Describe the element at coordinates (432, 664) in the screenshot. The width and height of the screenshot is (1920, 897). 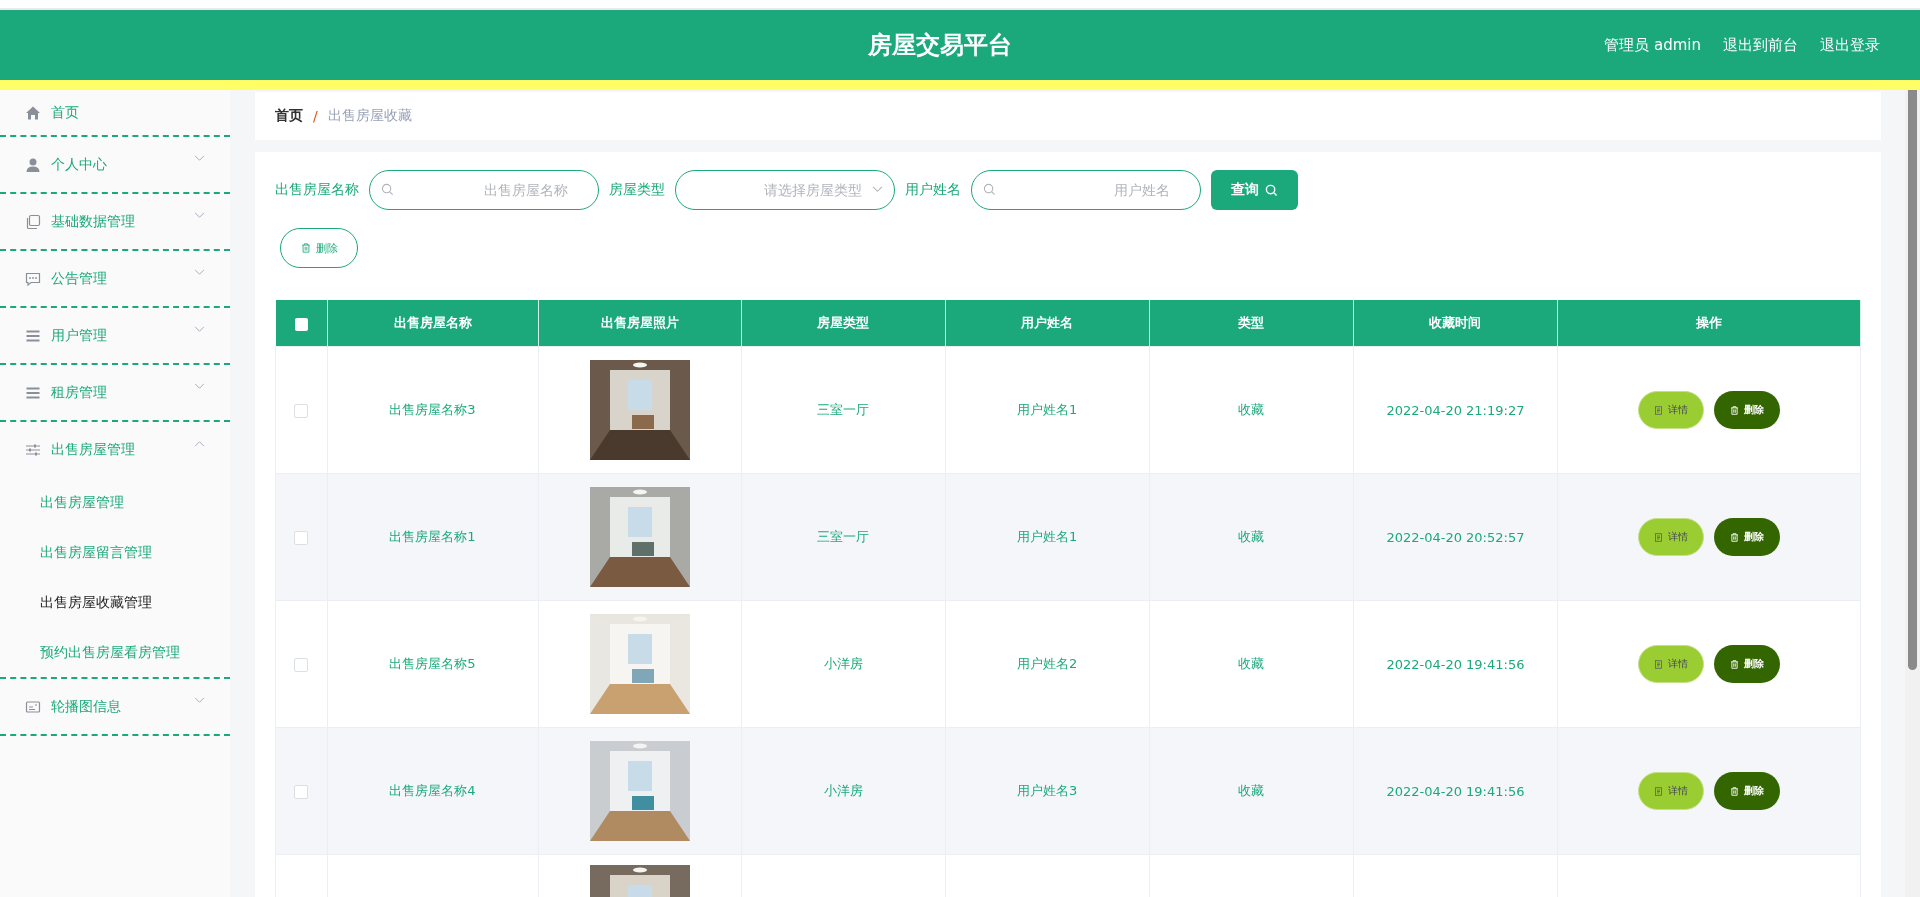
I see `table-cell: 出售房屋名称5` at that location.